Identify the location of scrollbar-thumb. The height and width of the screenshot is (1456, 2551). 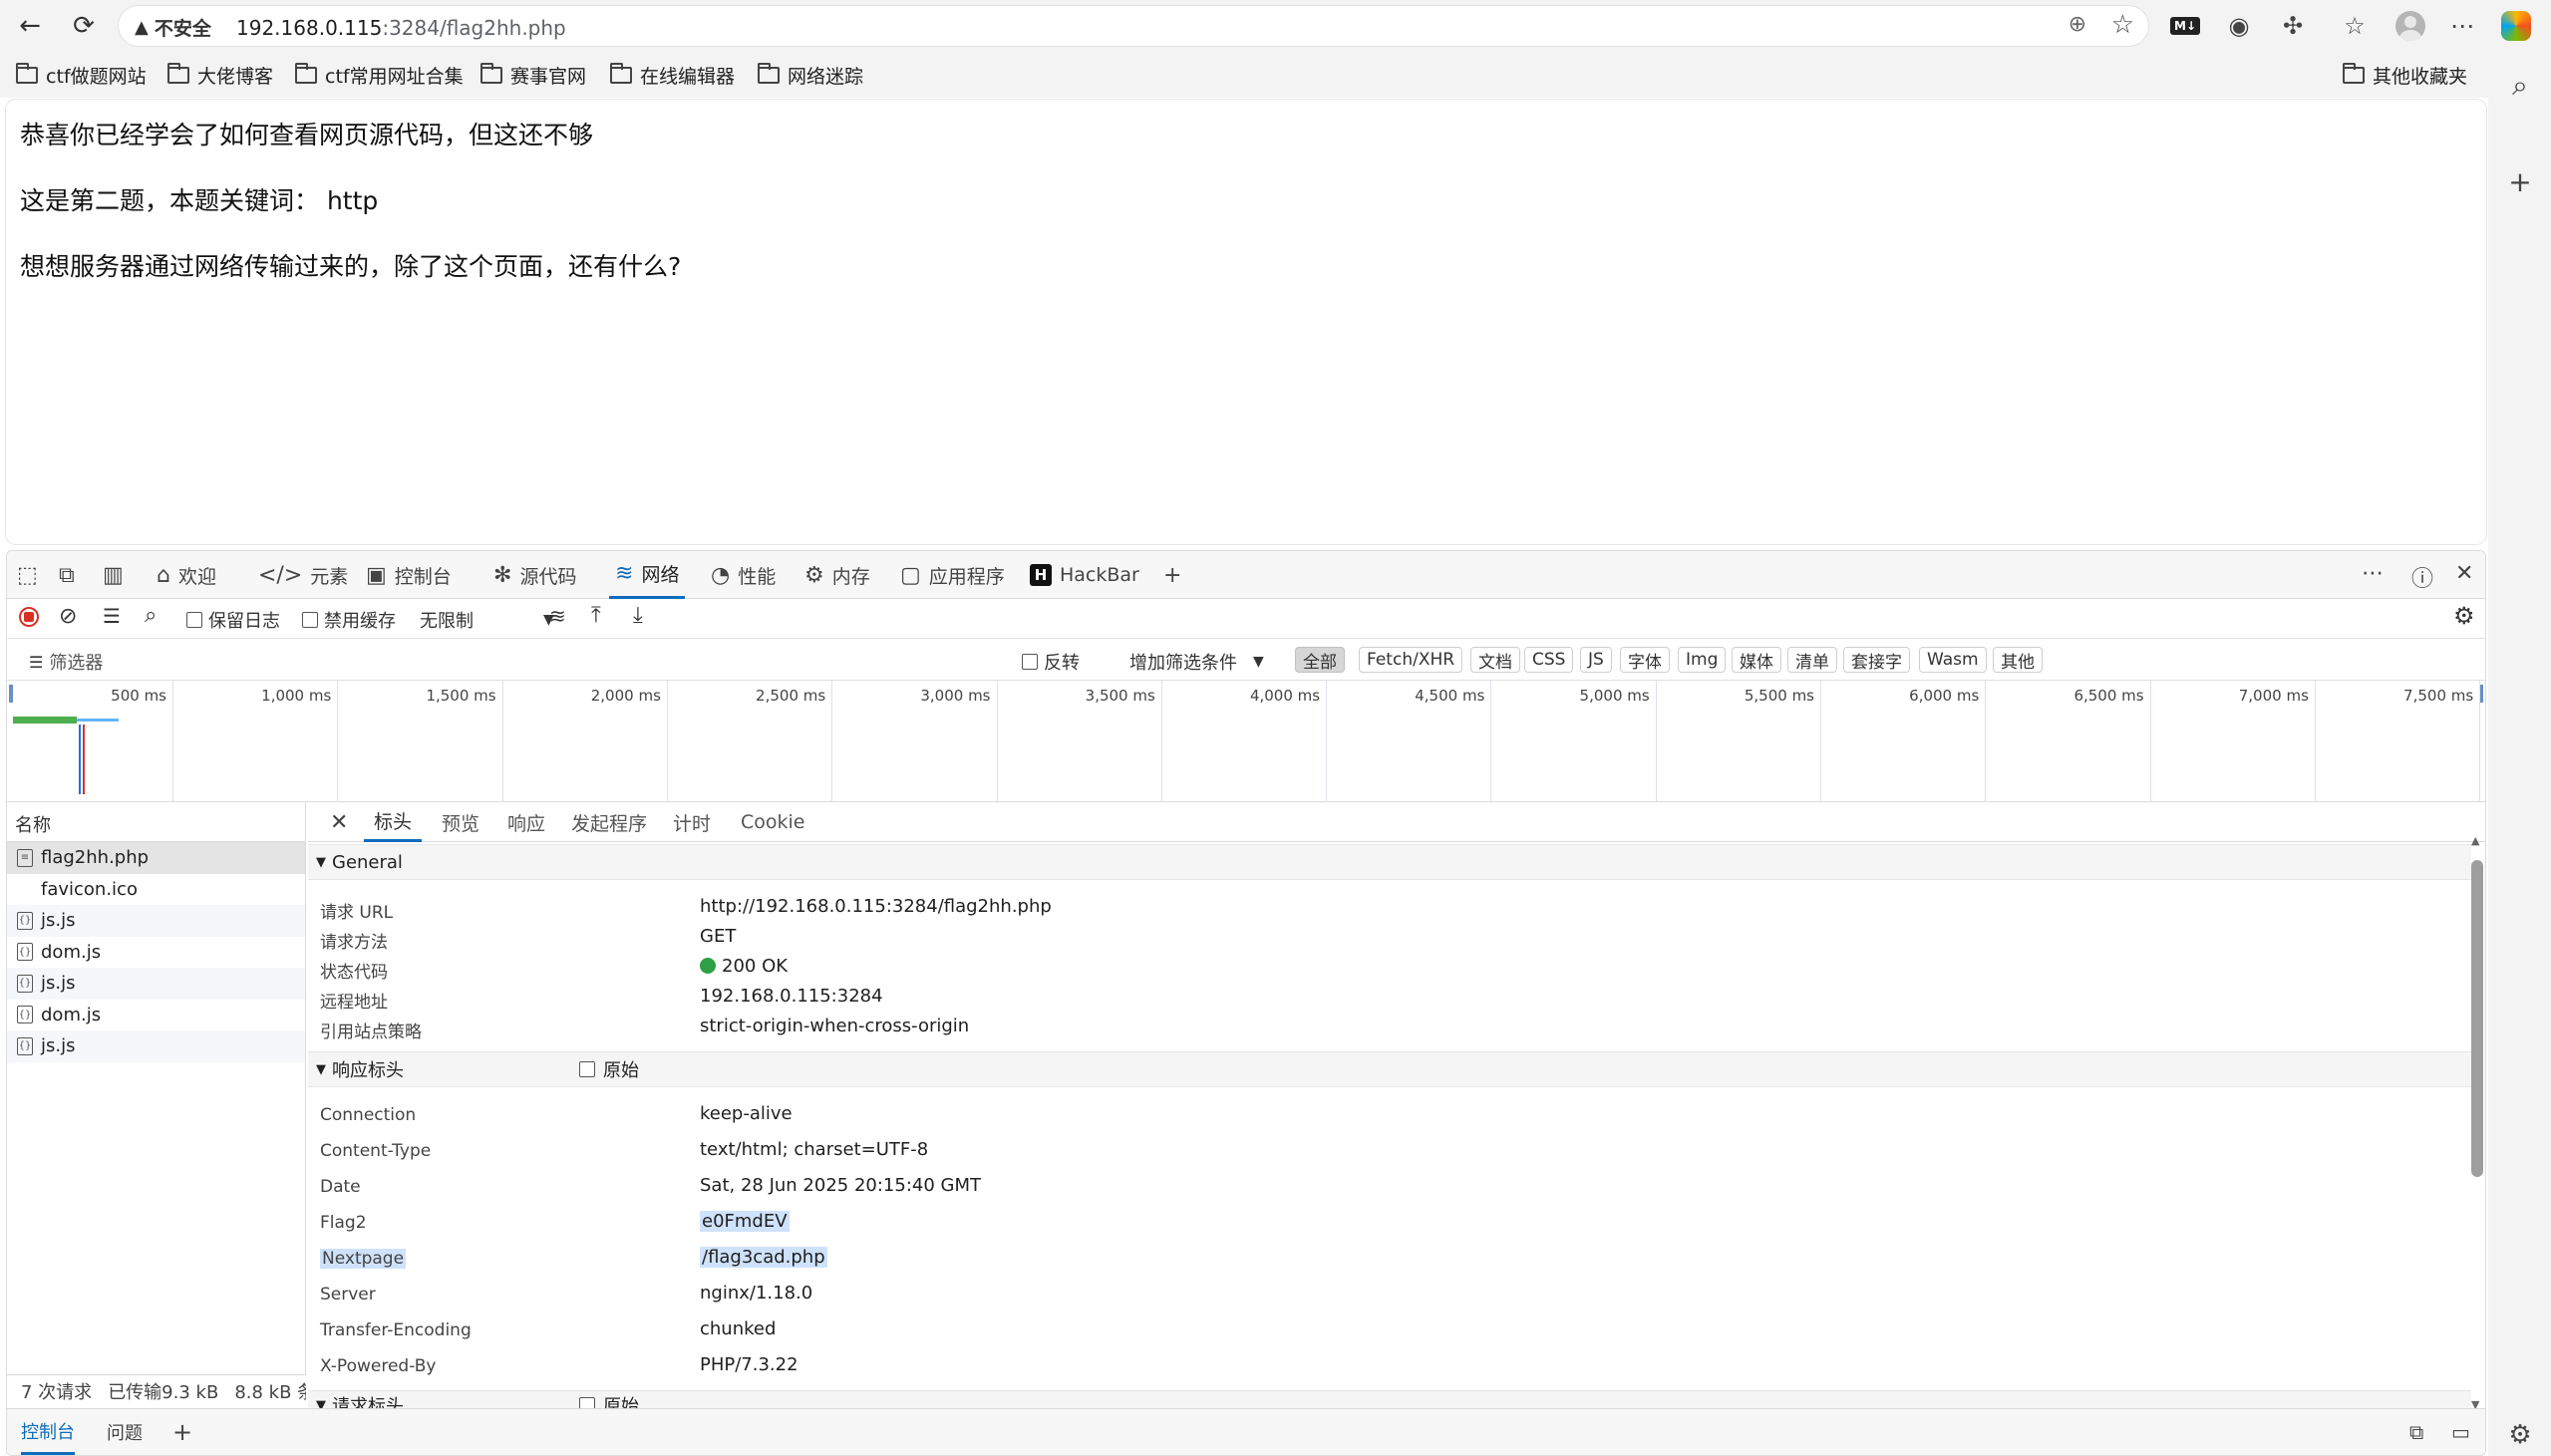
(2477, 1019).